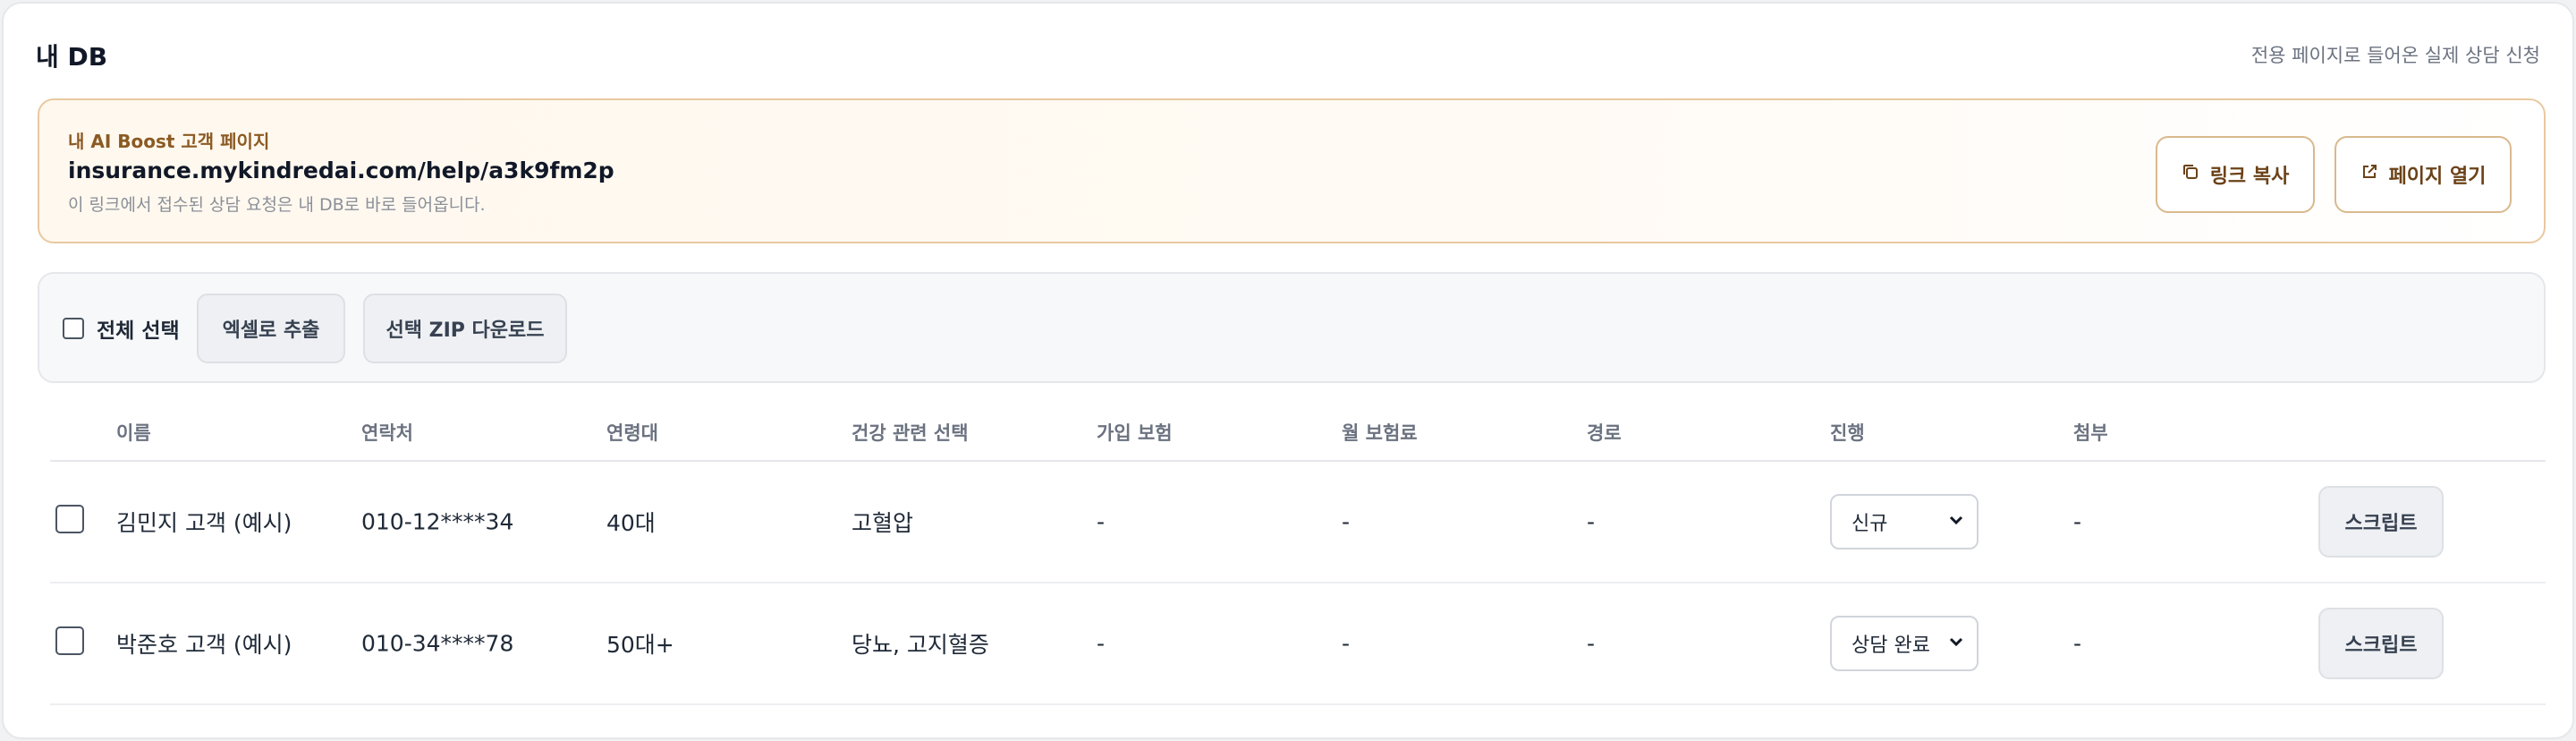 This screenshot has width=2576, height=741. I want to click on cell-phone: 010-12****34, so click(437, 522).